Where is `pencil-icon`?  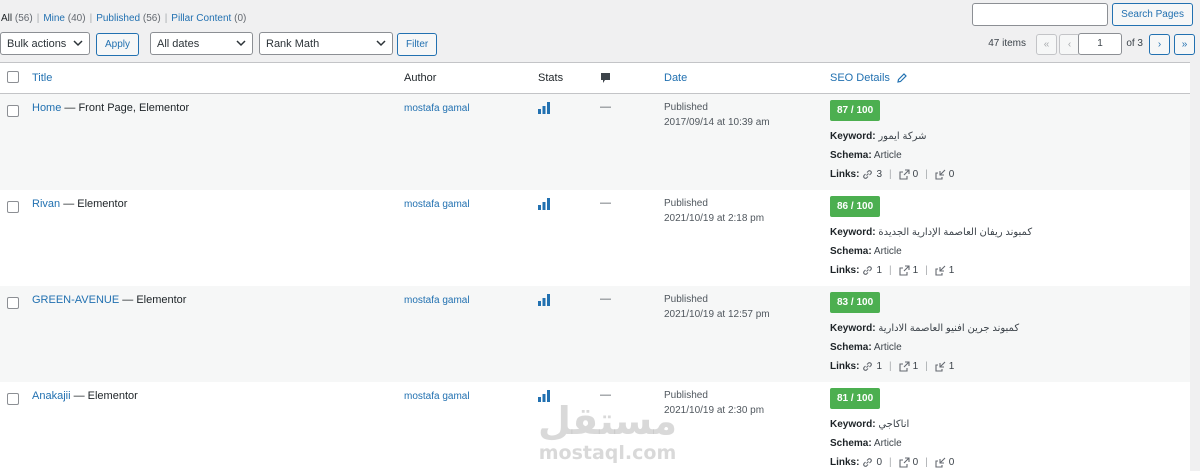
pencil-icon is located at coordinates (902, 78).